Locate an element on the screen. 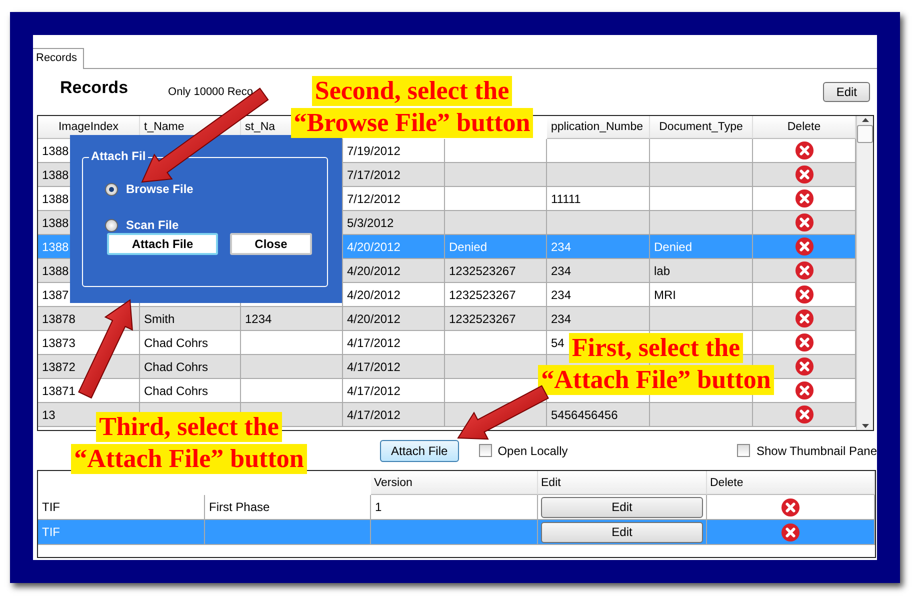 Image resolution: width=921 pixels, height=599 pixels. table-cell: 7/19/2012 is located at coordinates (394, 151).